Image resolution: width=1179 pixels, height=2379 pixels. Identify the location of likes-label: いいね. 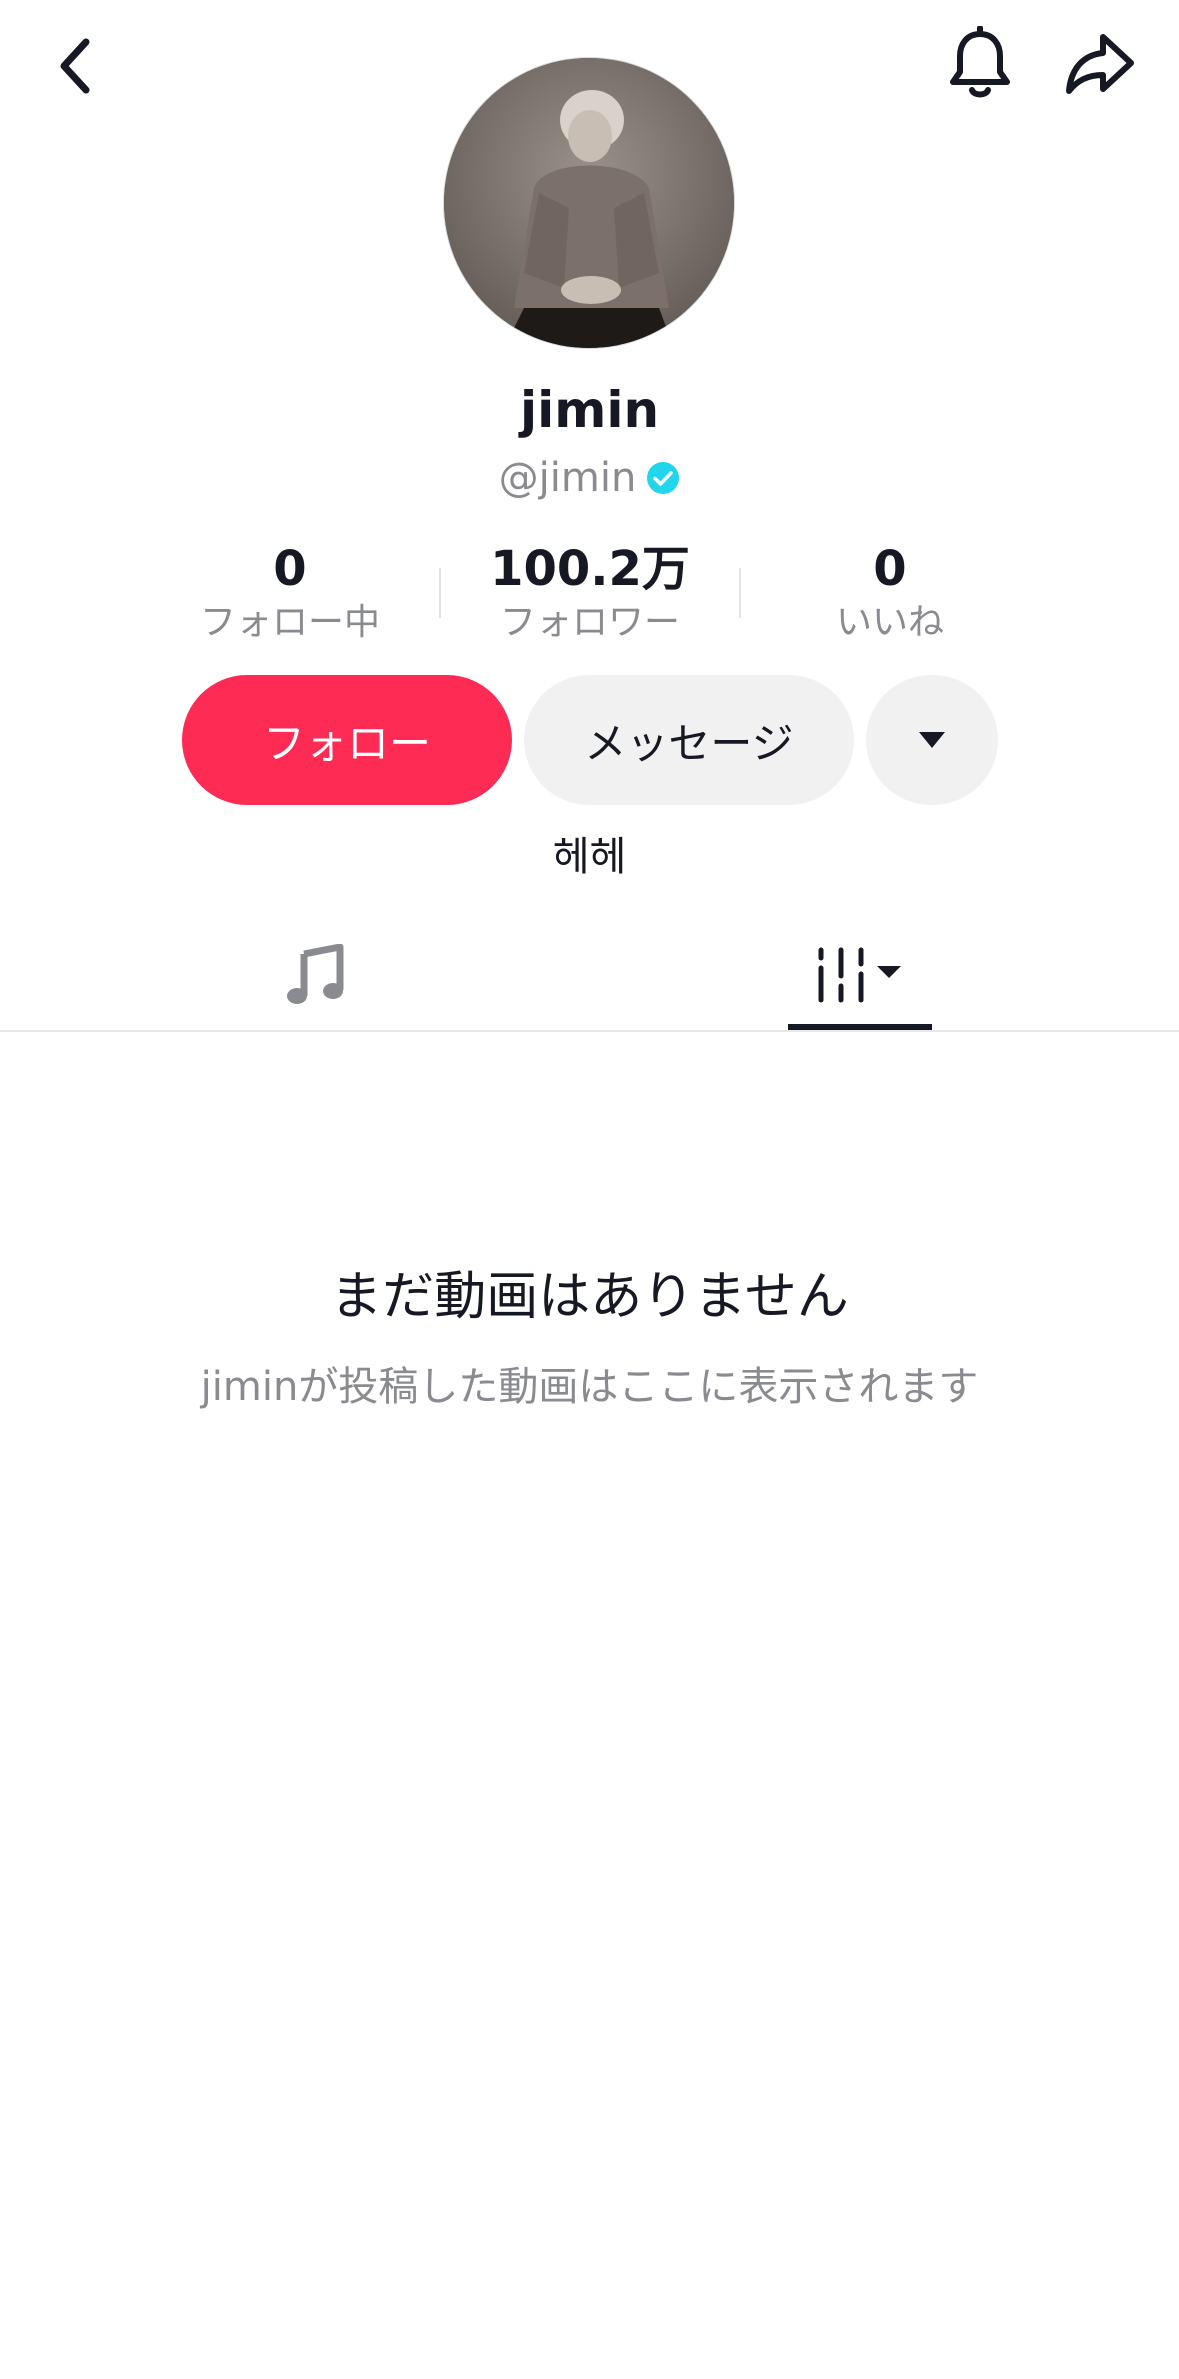
(889, 622).